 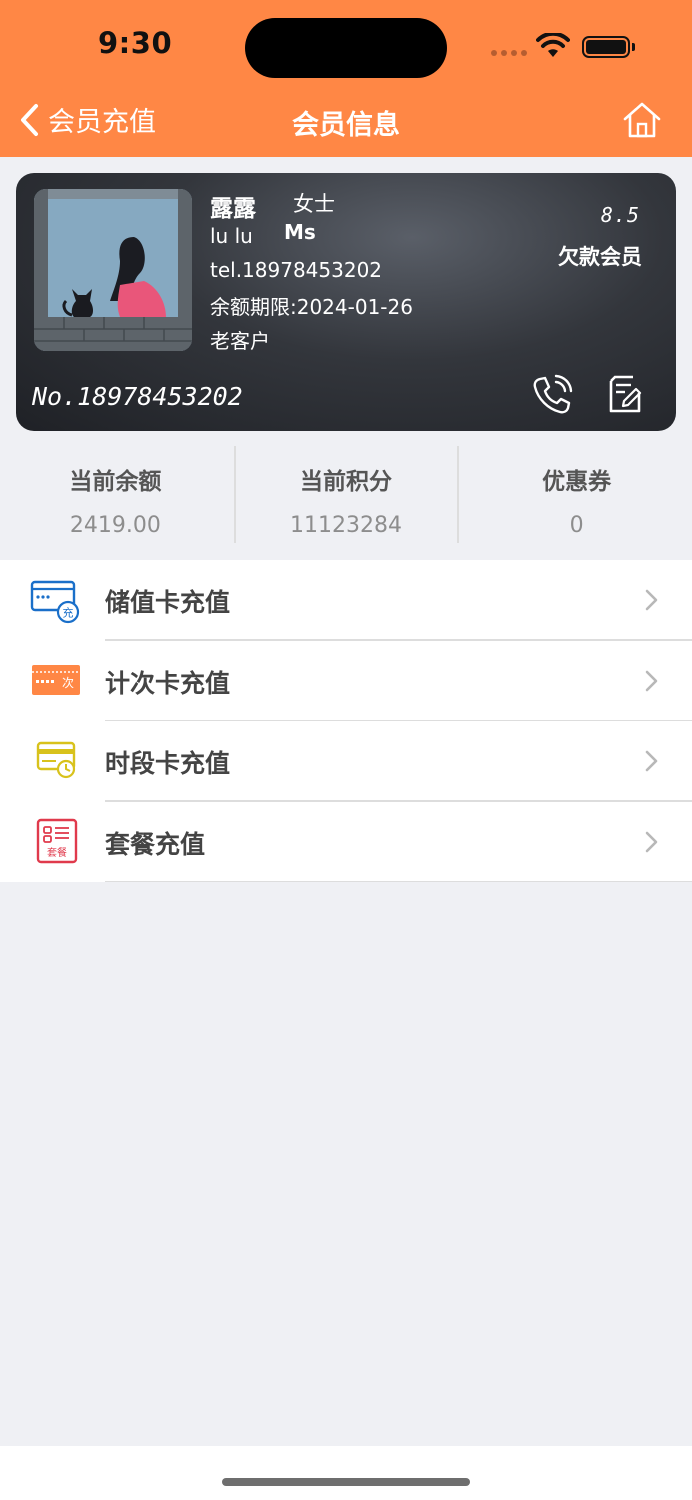 I want to click on edit-document-icon, so click(x=625, y=394).